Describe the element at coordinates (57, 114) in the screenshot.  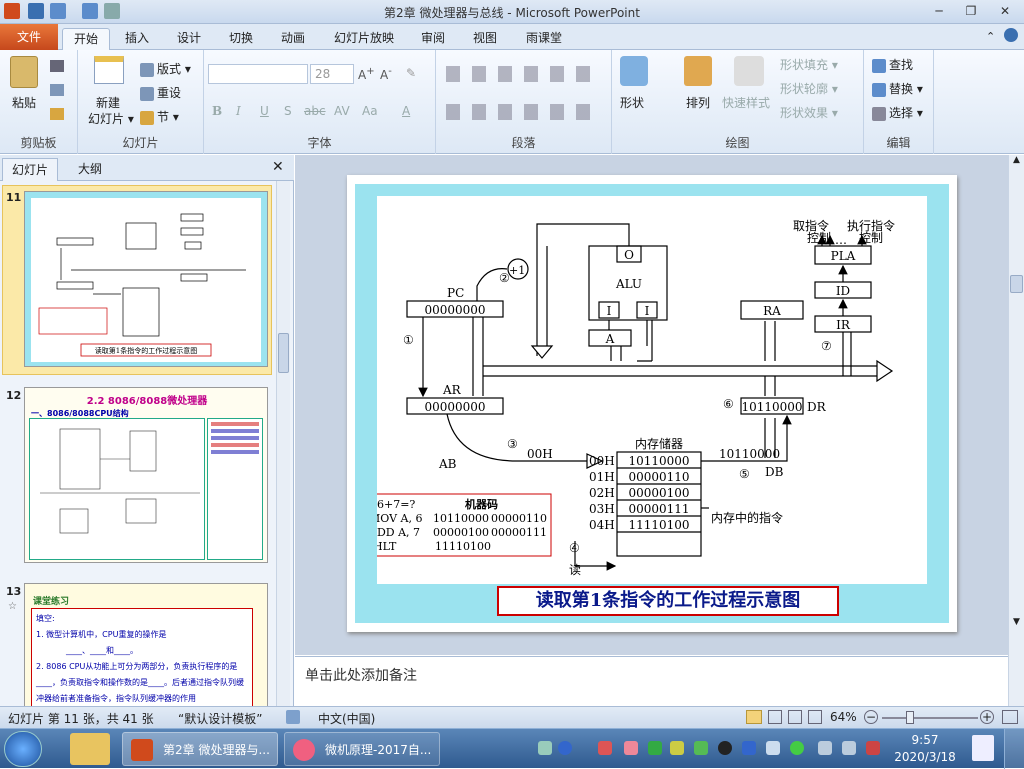
I see `format-painter-icon` at that location.